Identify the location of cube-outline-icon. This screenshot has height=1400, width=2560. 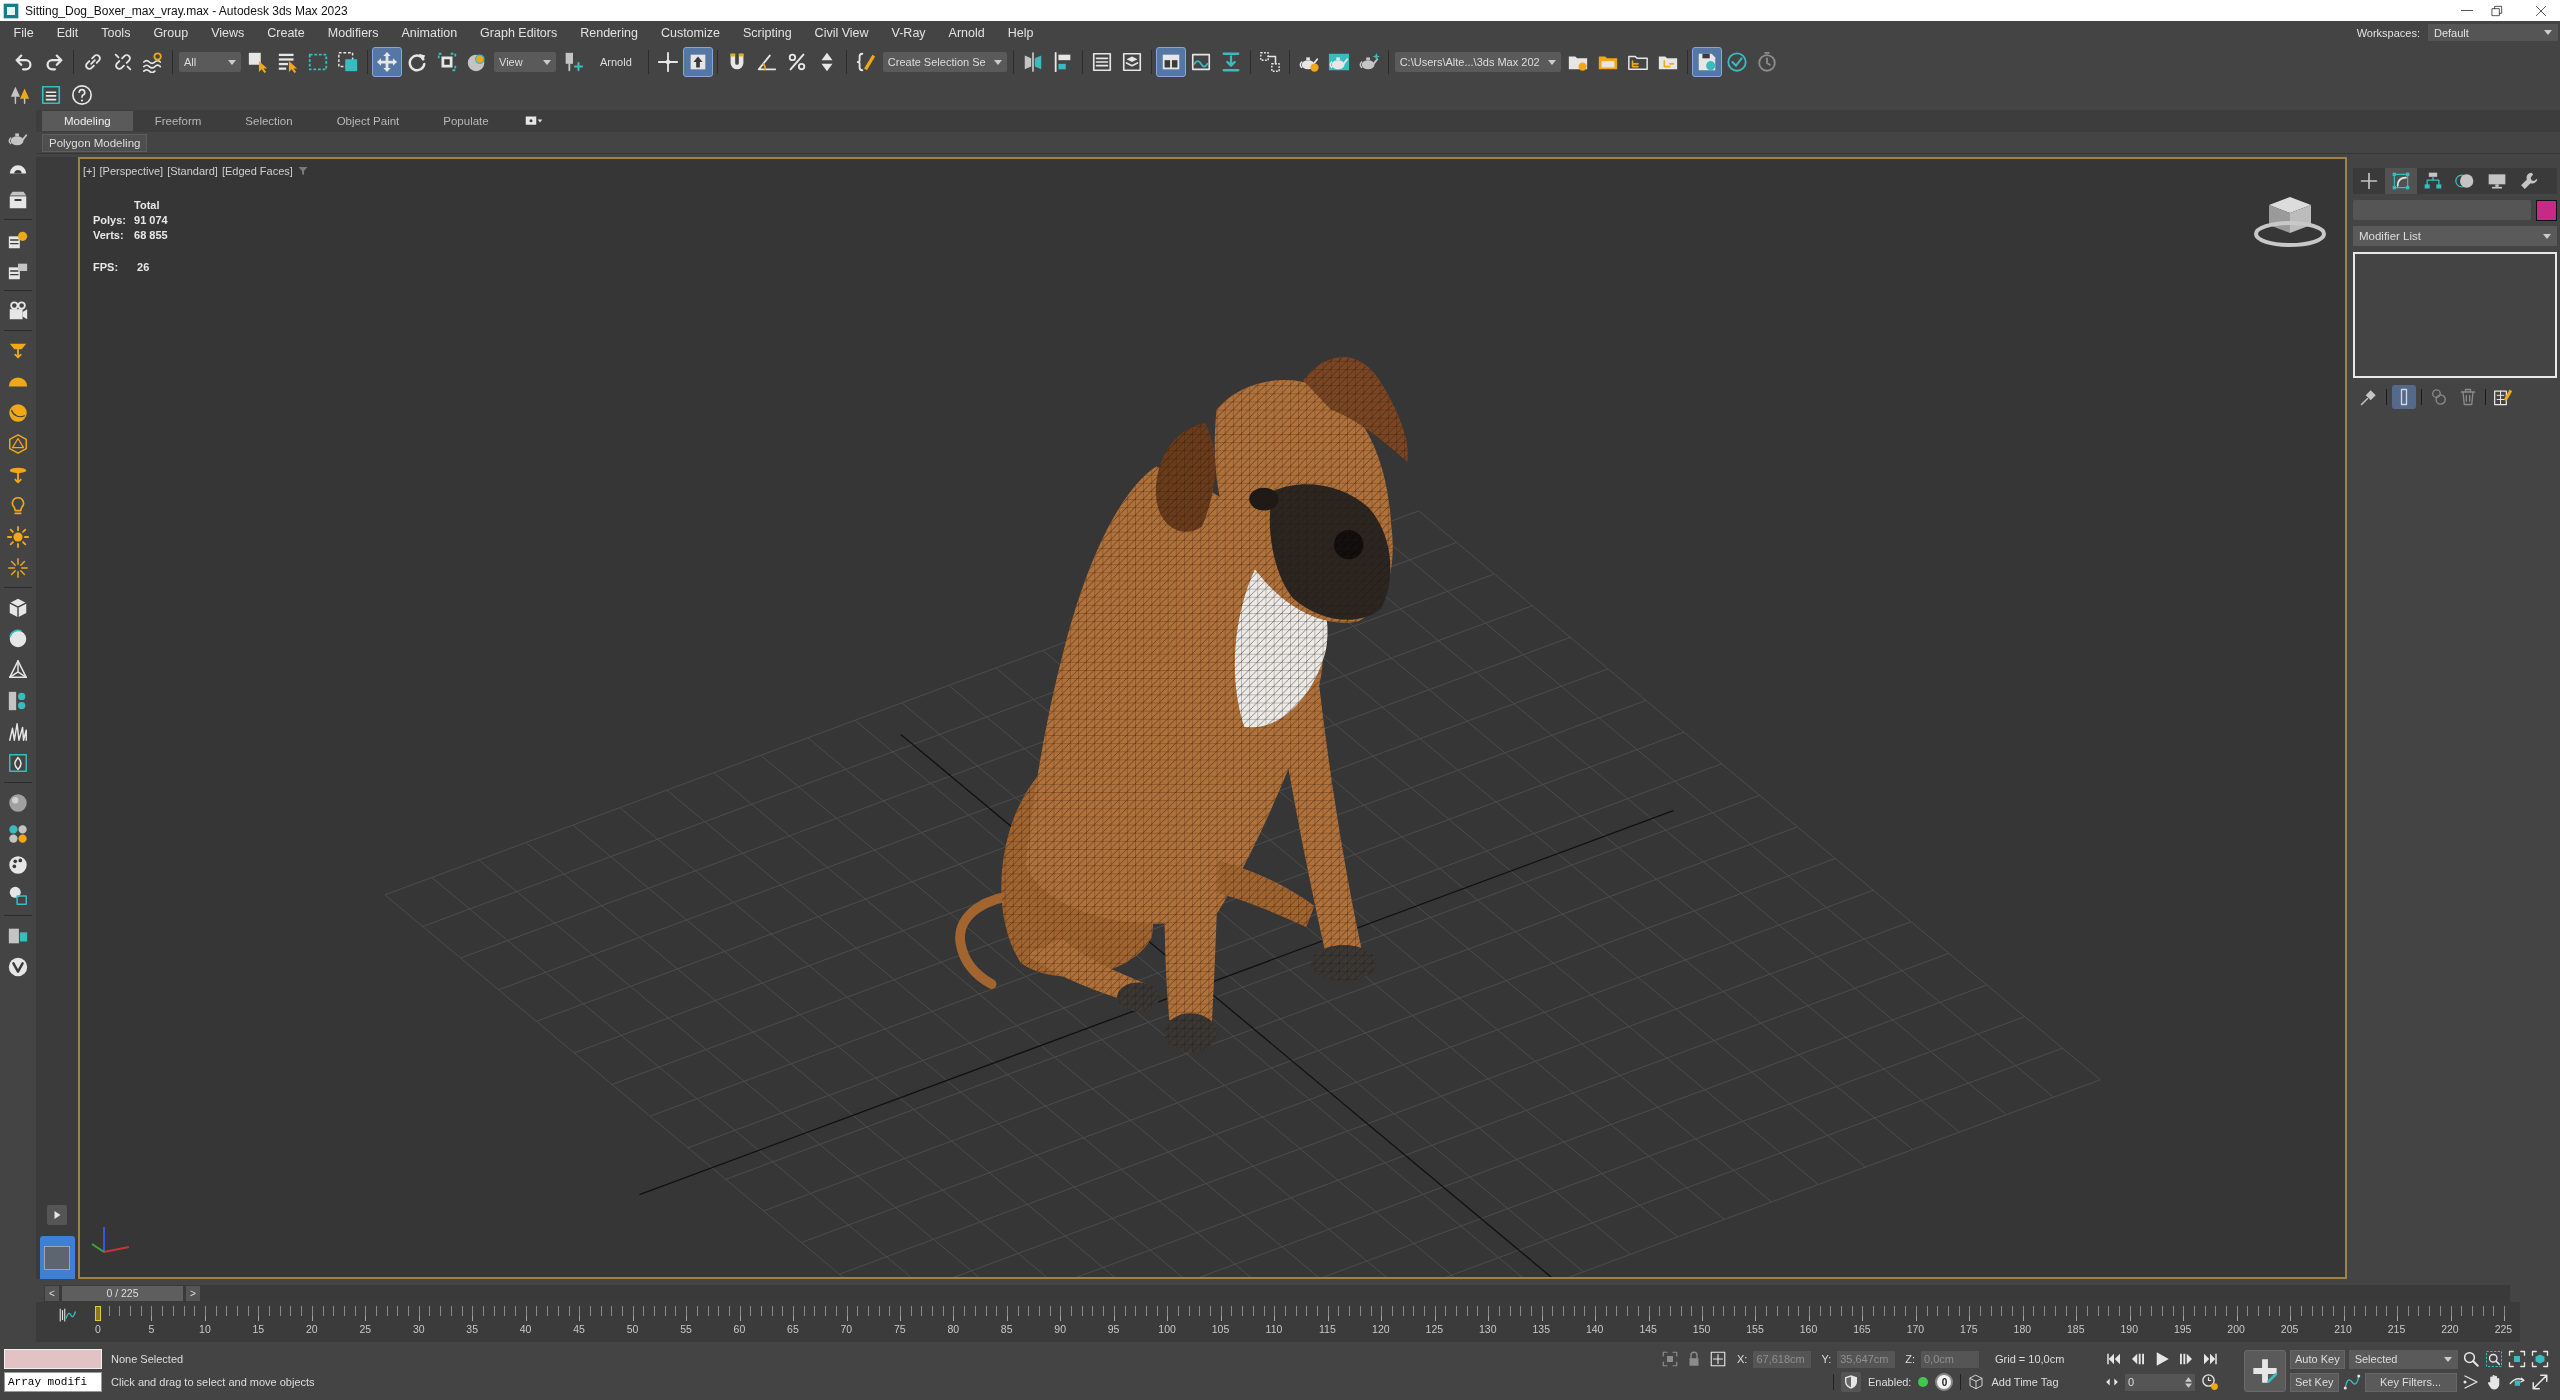
(1976, 1382).